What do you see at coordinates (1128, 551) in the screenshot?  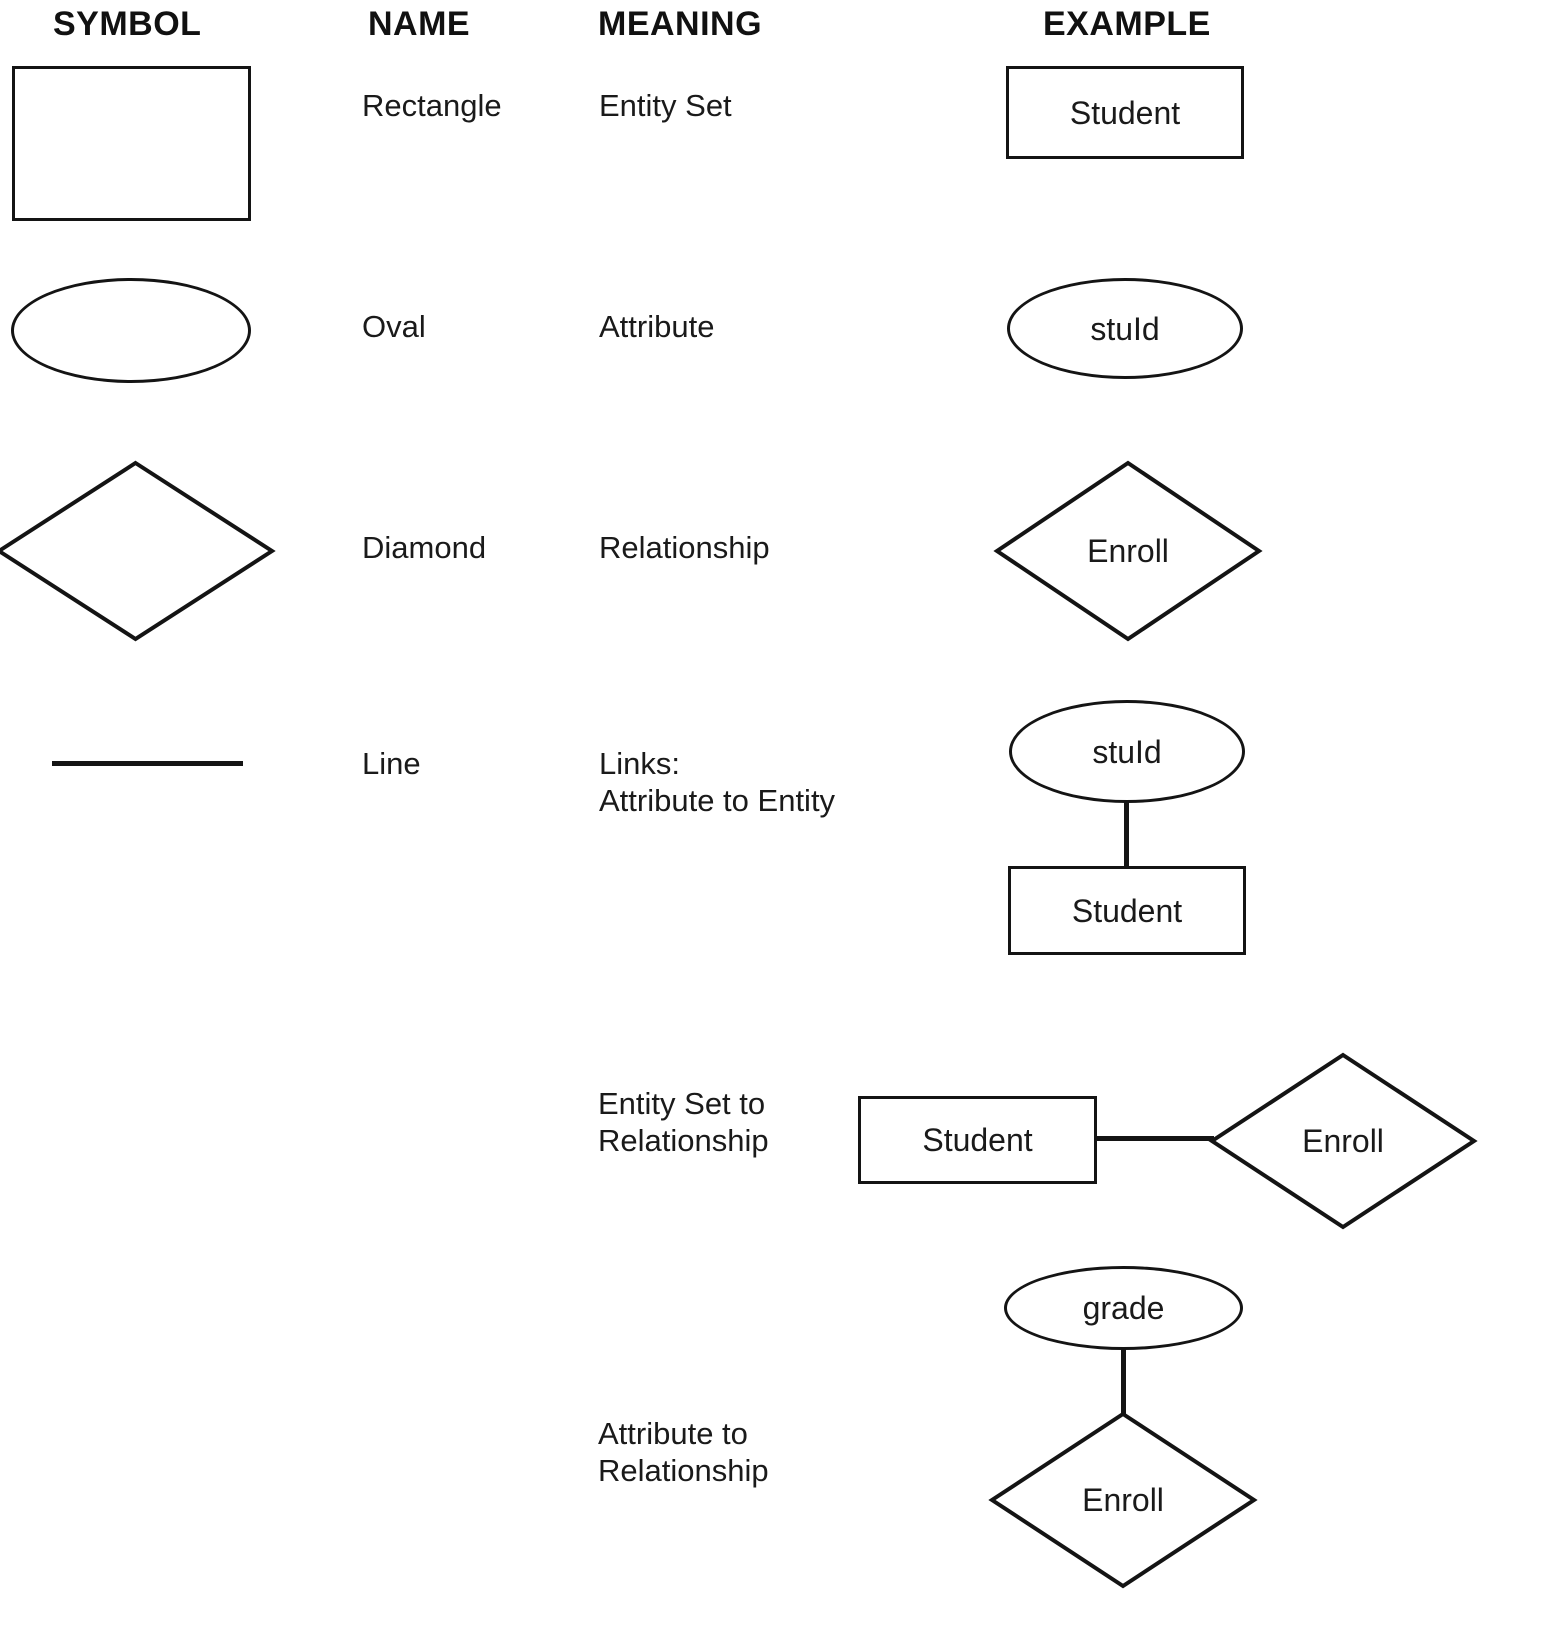 I see `example-relationship-enroll-1: Enroll` at bounding box center [1128, 551].